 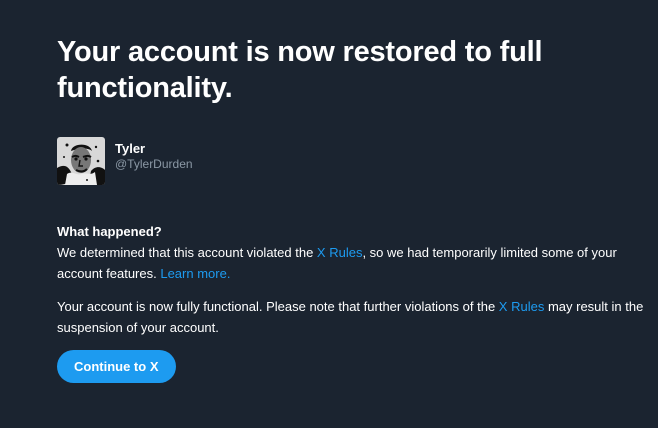 What do you see at coordinates (522, 306) in the screenshot?
I see `x-rules-link-secondary: X Rules` at bounding box center [522, 306].